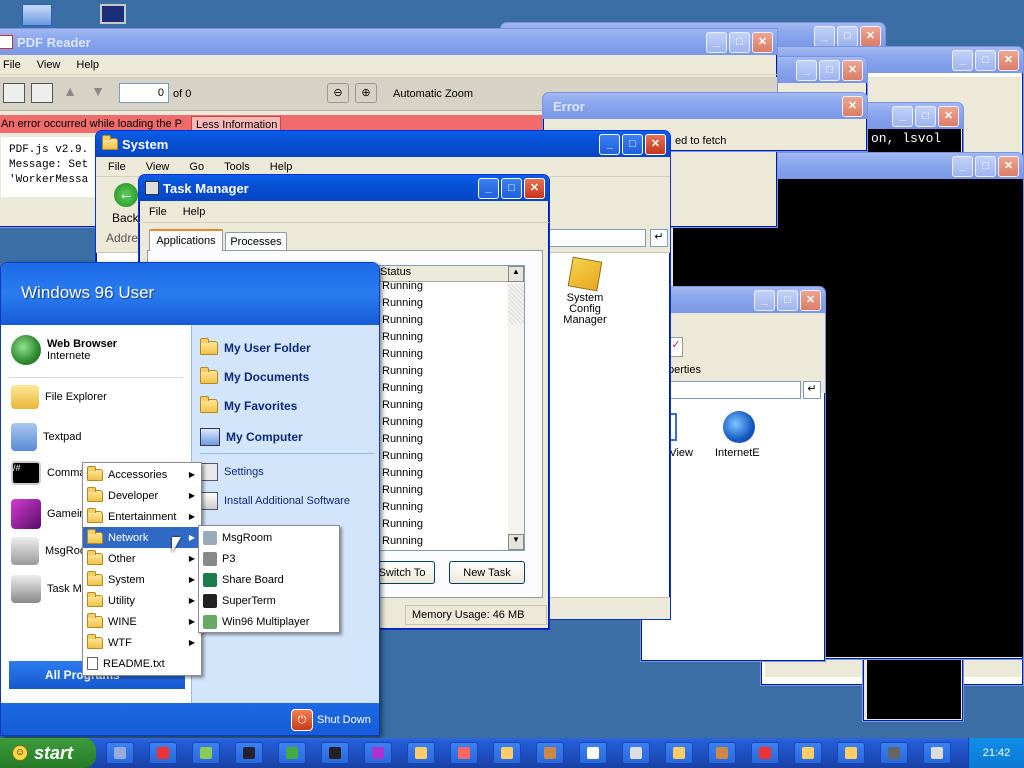 The image size is (1024, 768). Describe the element at coordinates (331, 720) in the screenshot. I see `shutdown-button: ⏻ Shut Down` at that location.